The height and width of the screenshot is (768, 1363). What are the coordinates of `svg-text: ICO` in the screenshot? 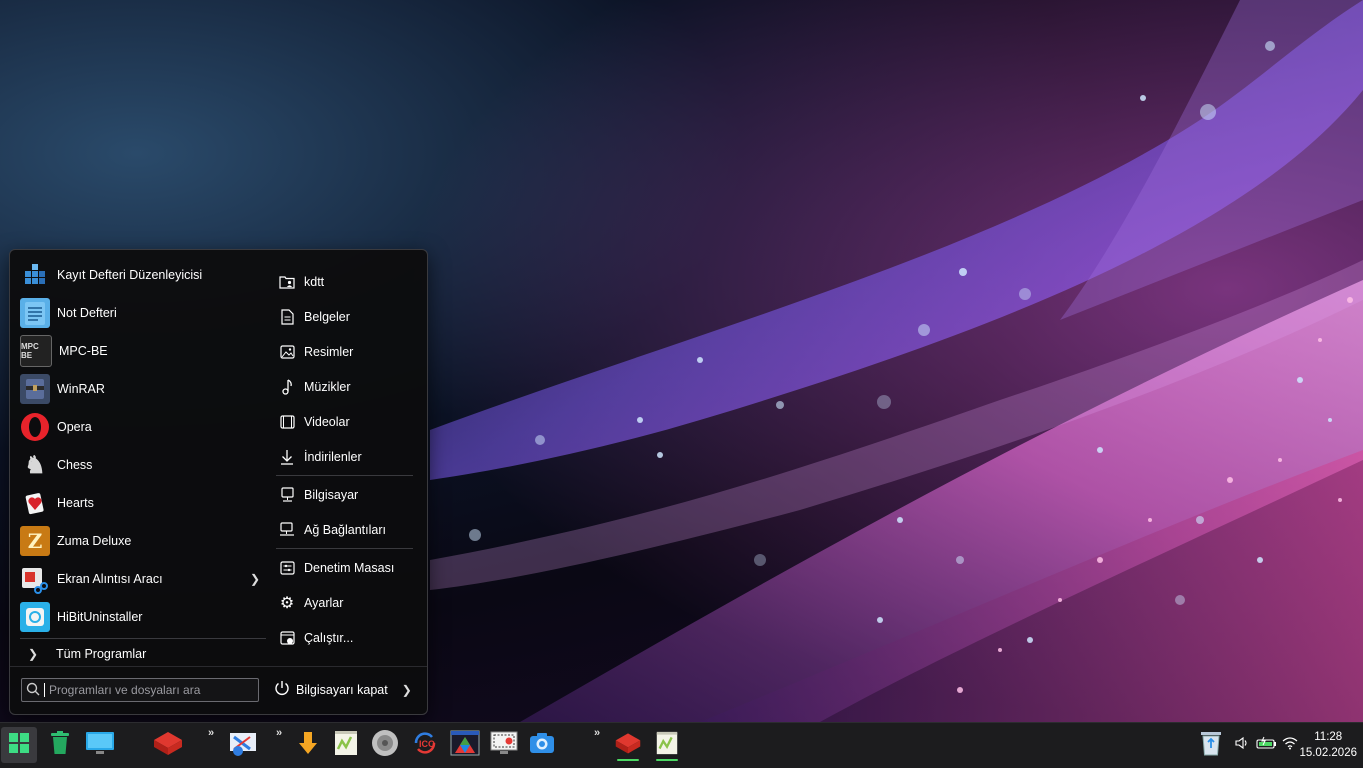 It's located at (427, 744).